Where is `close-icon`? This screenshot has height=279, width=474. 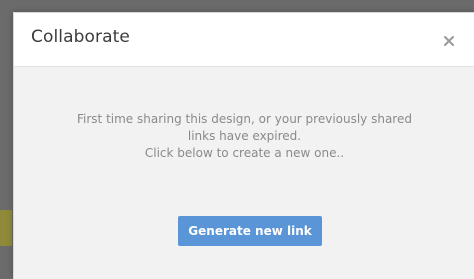
close-icon is located at coordinates (449, 41).